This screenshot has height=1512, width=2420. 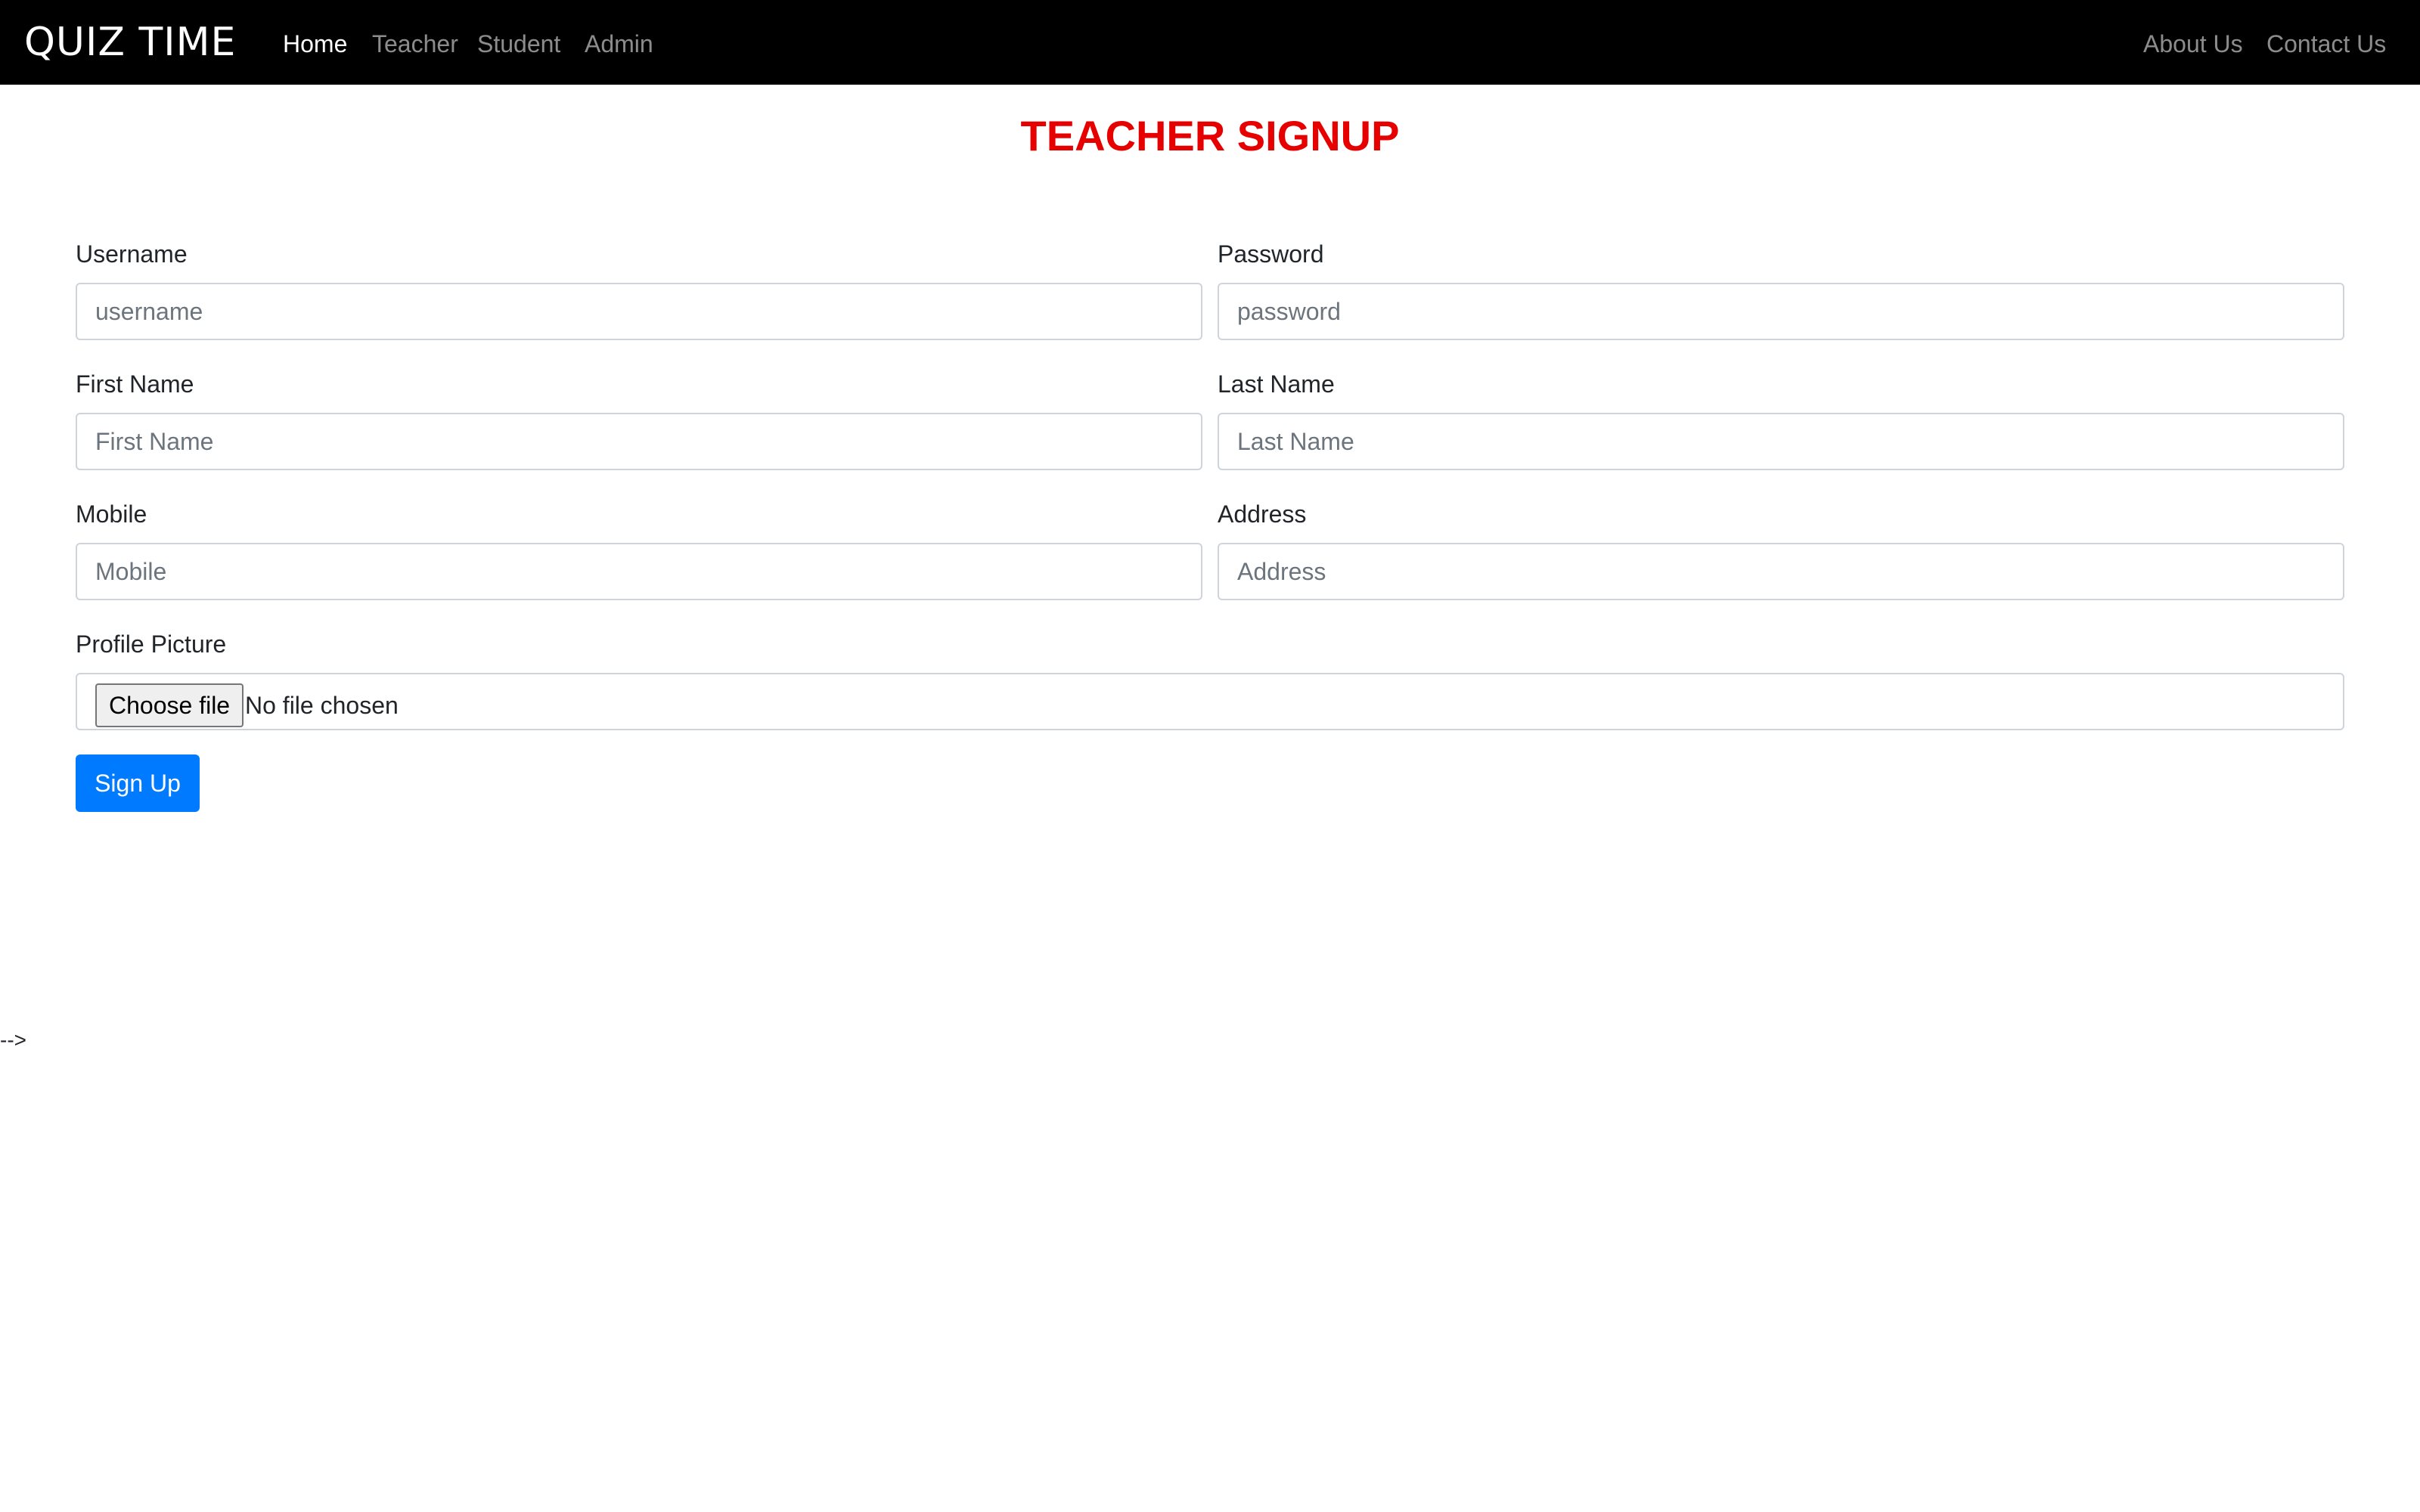 I want to click on last-name-label: Last Name, so click(x=1276, y=384).